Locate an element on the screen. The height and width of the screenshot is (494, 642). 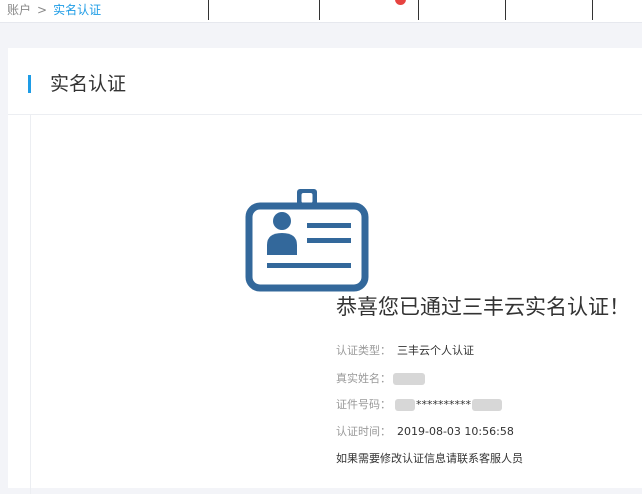
notification-badge is located at coordinates (400, 2).